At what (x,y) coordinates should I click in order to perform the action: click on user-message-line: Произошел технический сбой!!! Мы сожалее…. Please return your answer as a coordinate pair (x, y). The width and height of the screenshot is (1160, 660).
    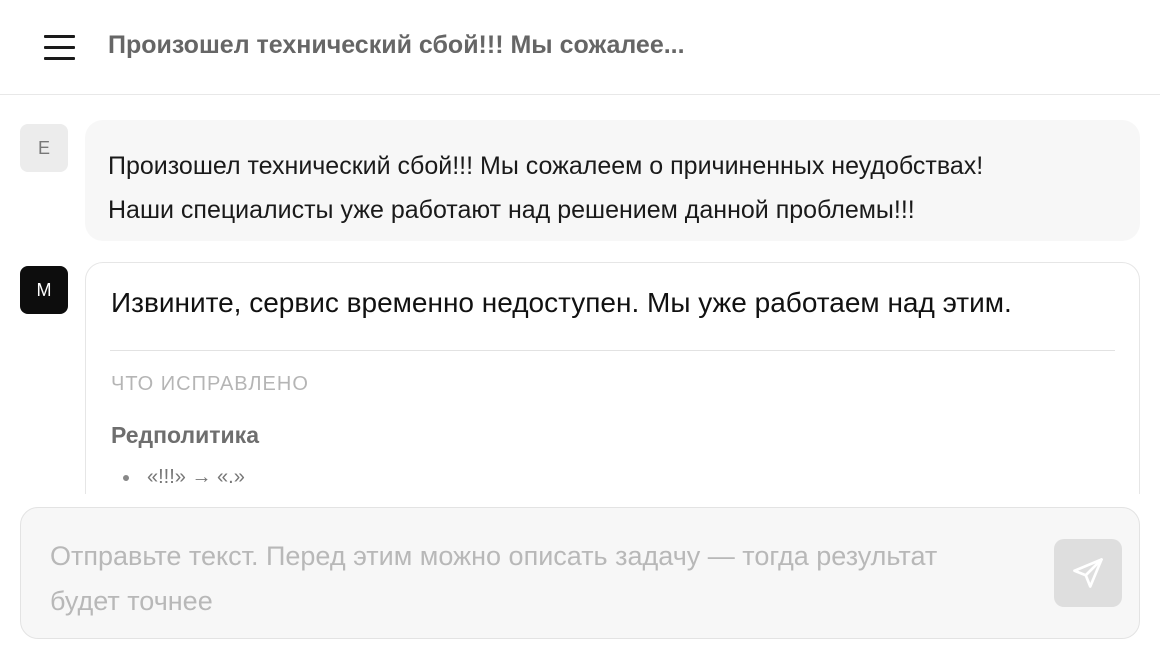
    Looking at the image, I should click on (546, 166).